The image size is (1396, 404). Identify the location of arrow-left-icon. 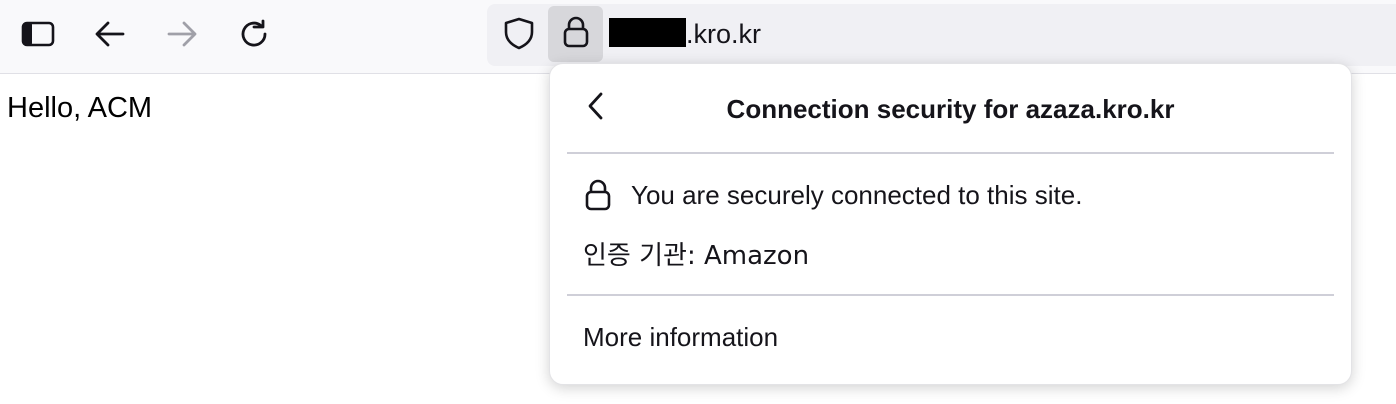
(110, 34).